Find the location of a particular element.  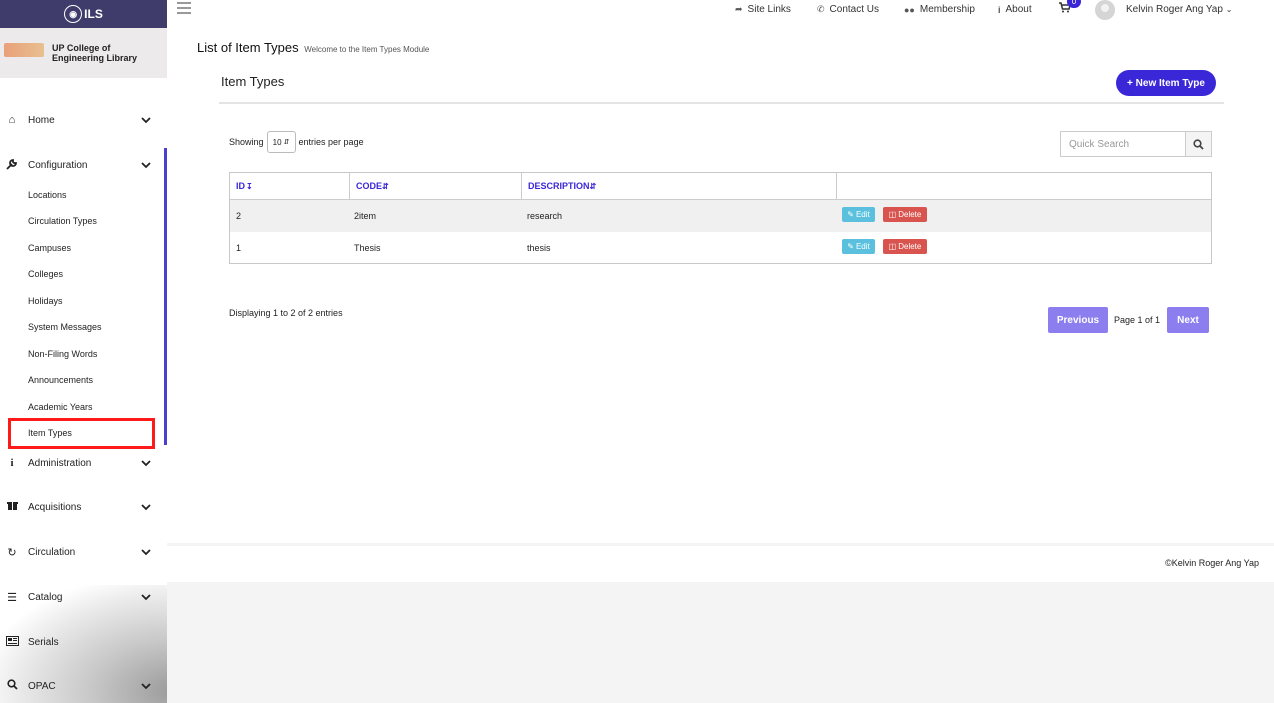

active-section-indicator is located at coordinates (165, 296).